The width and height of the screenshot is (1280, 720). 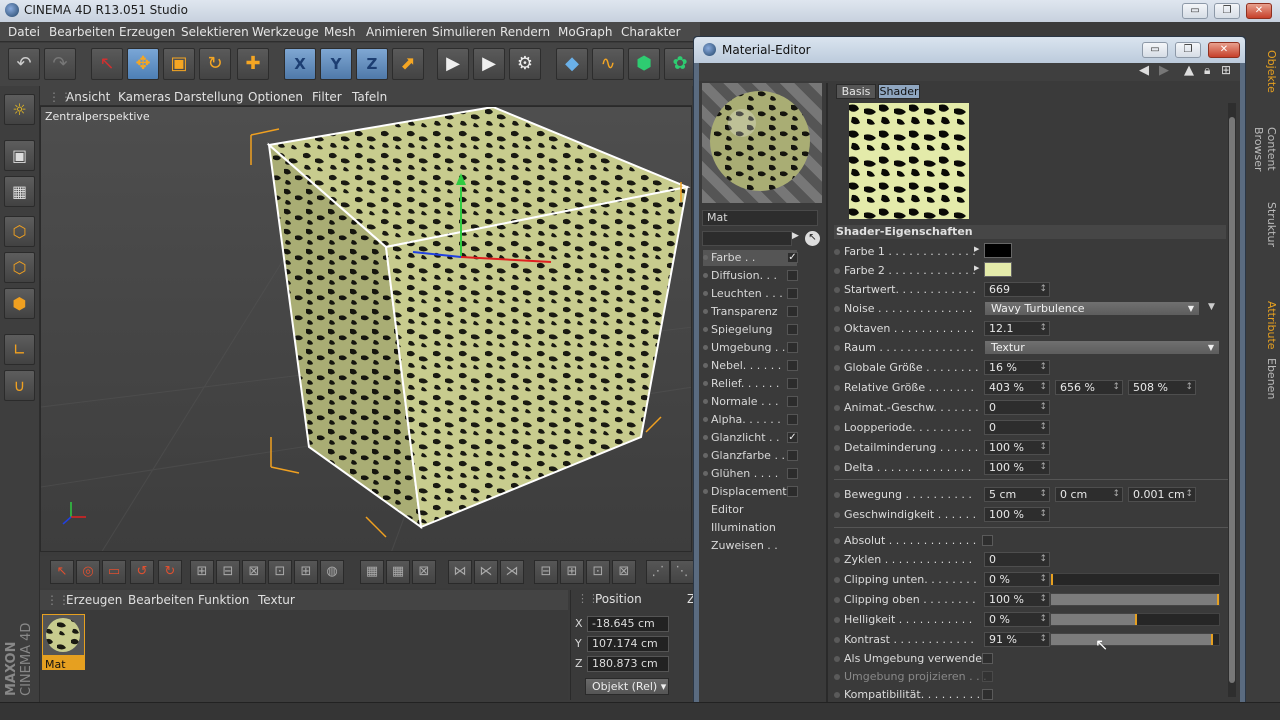 I want to click on kontrast-field: 91 %, so click(x=1017, y=639).